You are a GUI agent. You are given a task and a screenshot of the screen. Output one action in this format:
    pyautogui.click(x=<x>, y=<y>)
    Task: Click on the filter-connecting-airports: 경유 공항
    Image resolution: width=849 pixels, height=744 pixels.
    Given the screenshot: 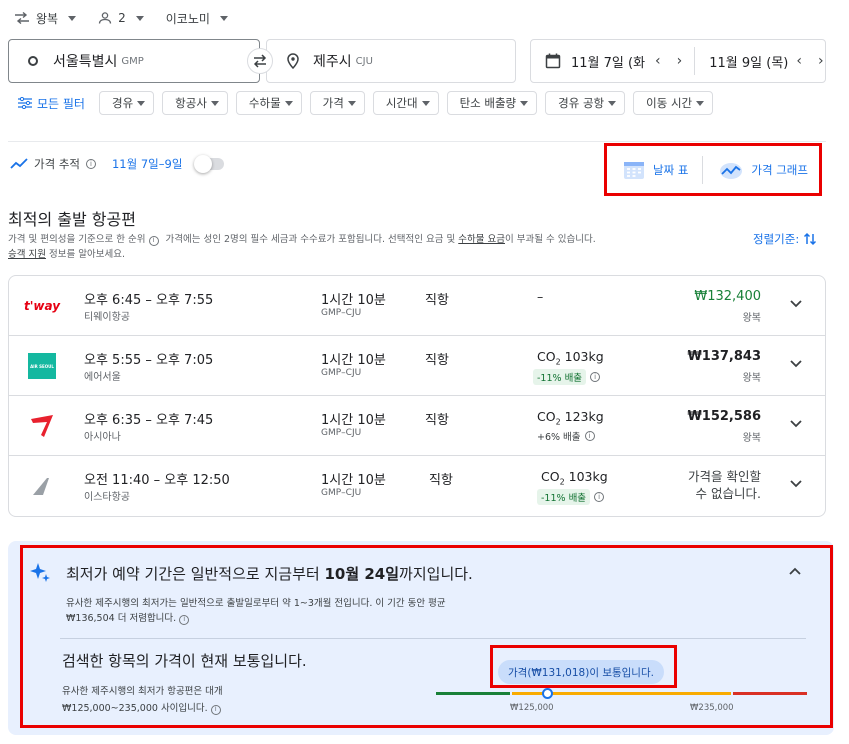 What is the action you would take?
    pyautogui.click(x=585, y=103)
    